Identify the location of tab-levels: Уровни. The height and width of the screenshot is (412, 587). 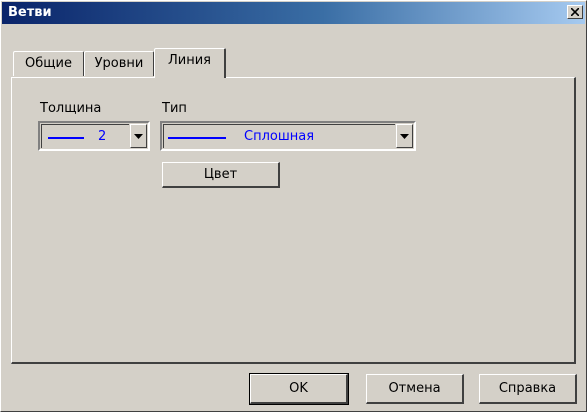
(119, 63).